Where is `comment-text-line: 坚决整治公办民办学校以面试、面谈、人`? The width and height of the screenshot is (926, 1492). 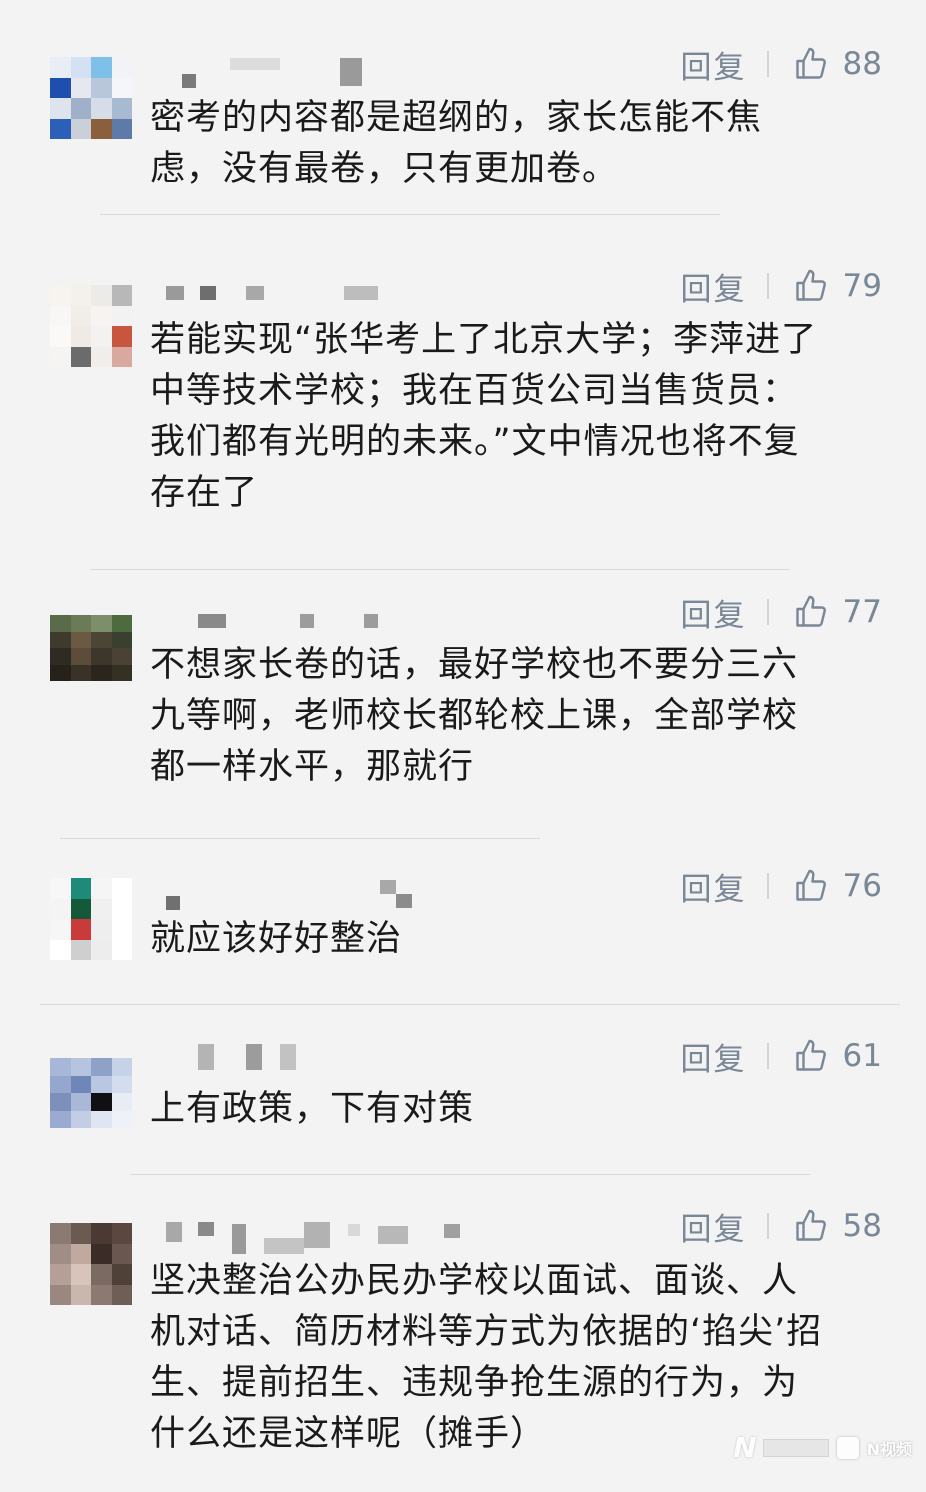
comment-text-line: 坚决整治公办民办学校以面试、面谈、人 is located at coordinates (474, 1281).